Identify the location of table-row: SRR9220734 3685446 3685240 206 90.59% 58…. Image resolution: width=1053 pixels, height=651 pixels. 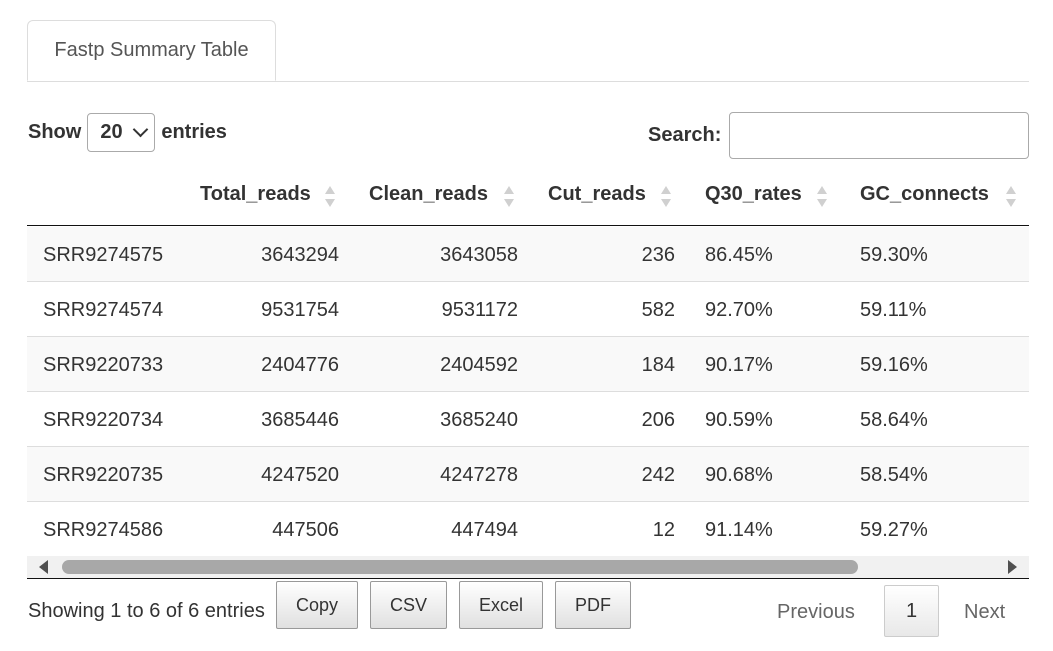
(528, 418).